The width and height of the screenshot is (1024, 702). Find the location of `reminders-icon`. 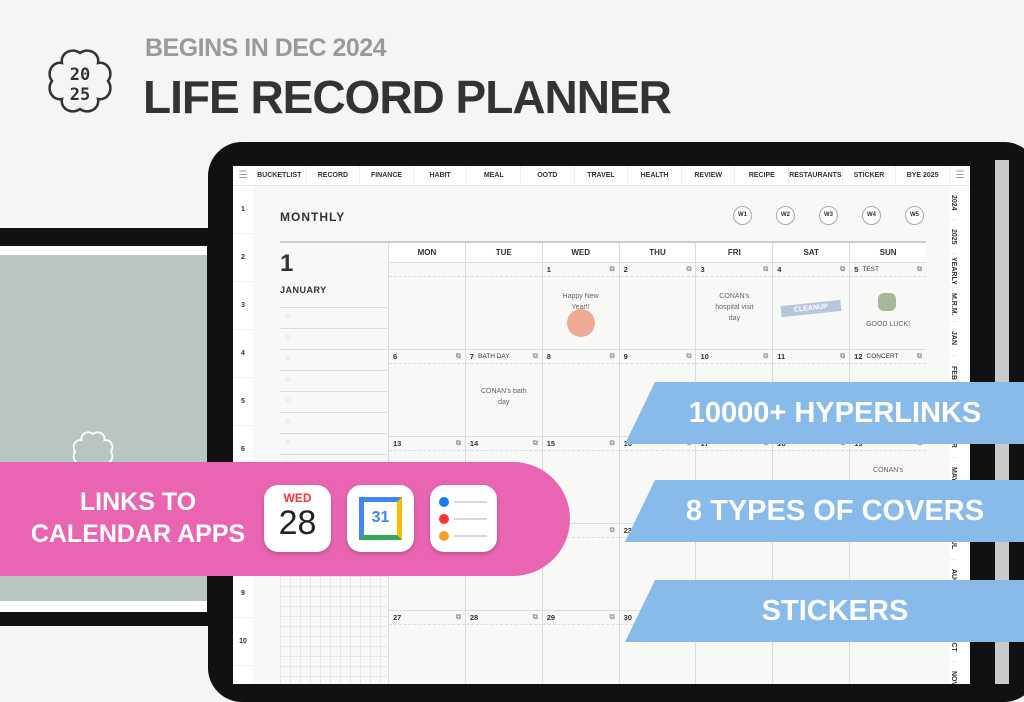

reminders-icon is located at coordinates (463, 518).